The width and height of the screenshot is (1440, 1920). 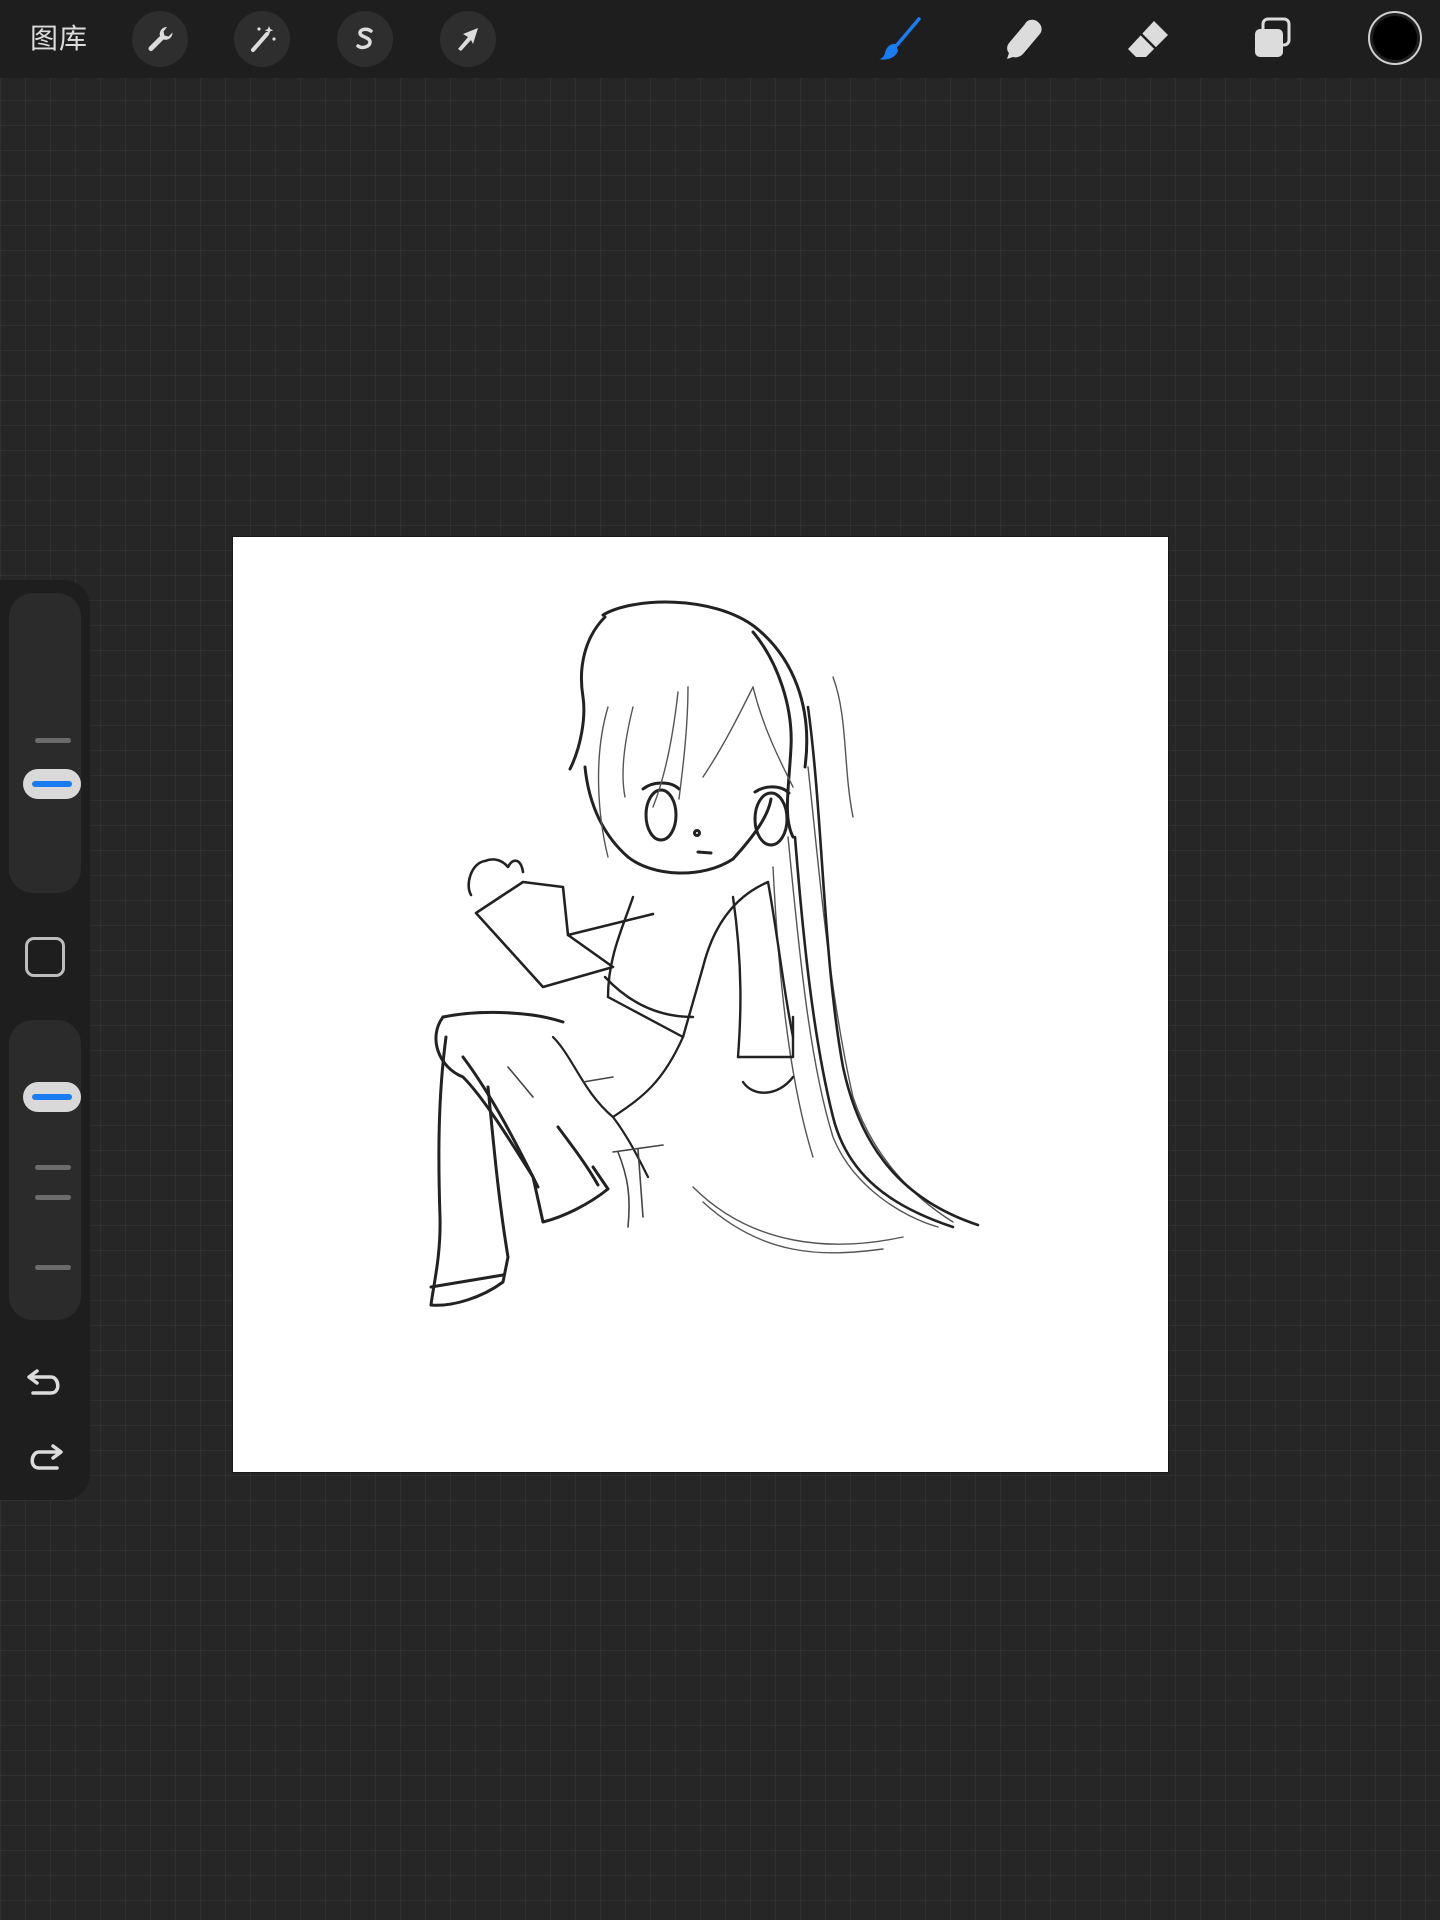 I want to click on eraser-tool-button, so click(x=1148, y=39).